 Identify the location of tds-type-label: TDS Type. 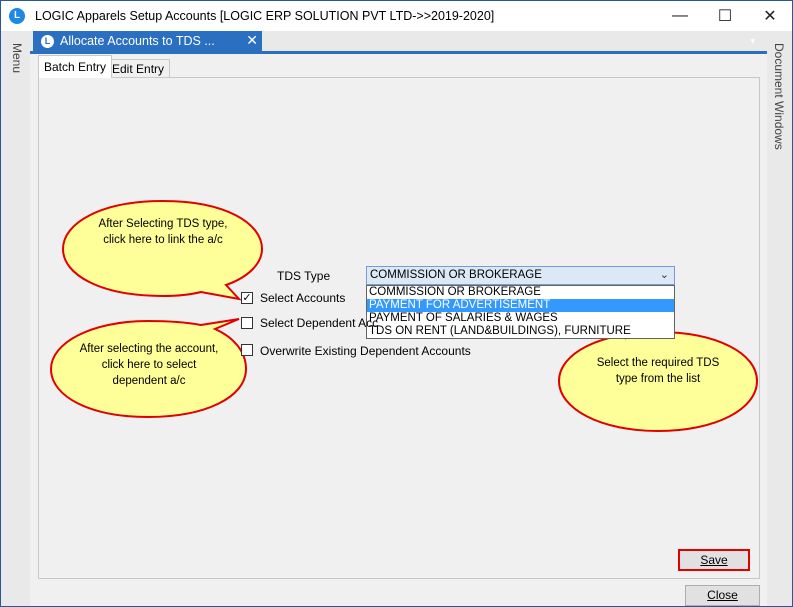
(304, 276).